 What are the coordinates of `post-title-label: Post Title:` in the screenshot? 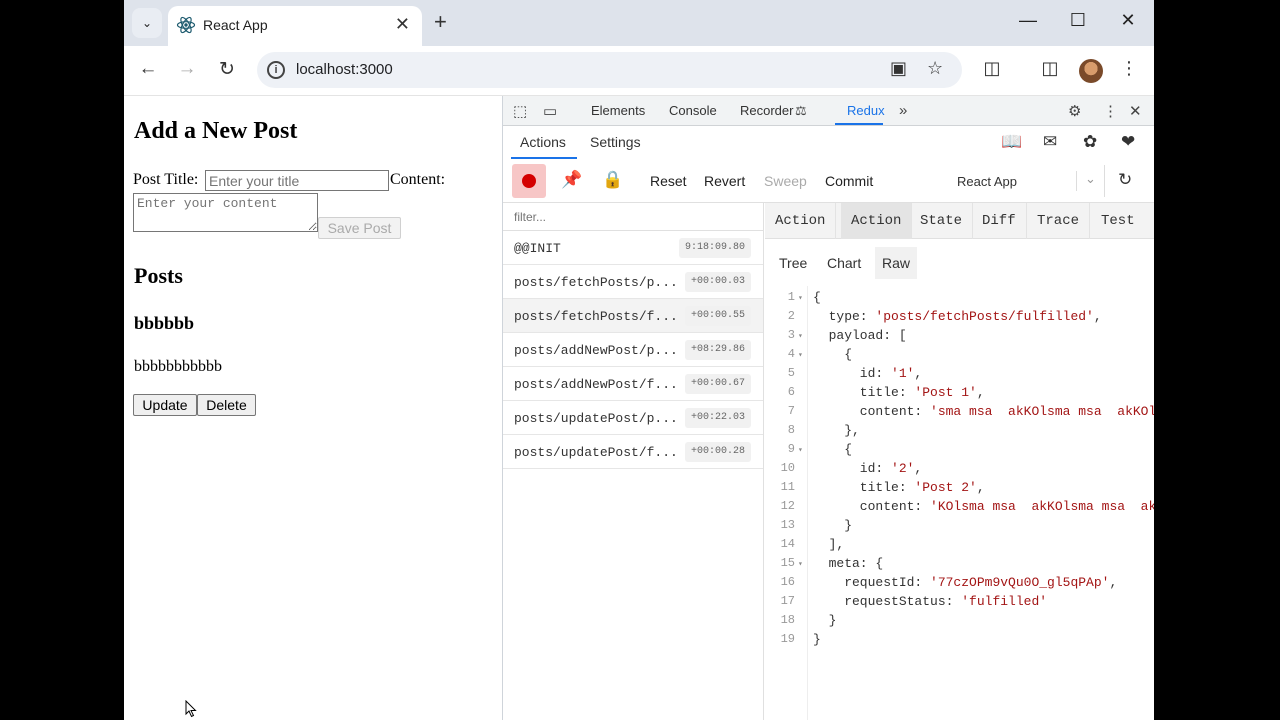 It's located at (166, 179).